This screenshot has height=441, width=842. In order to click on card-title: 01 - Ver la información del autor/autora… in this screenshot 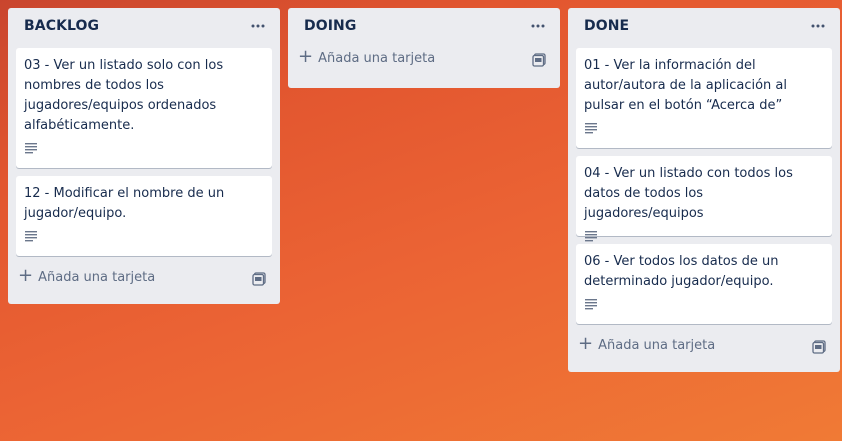, I will do `click(685, 85)`.